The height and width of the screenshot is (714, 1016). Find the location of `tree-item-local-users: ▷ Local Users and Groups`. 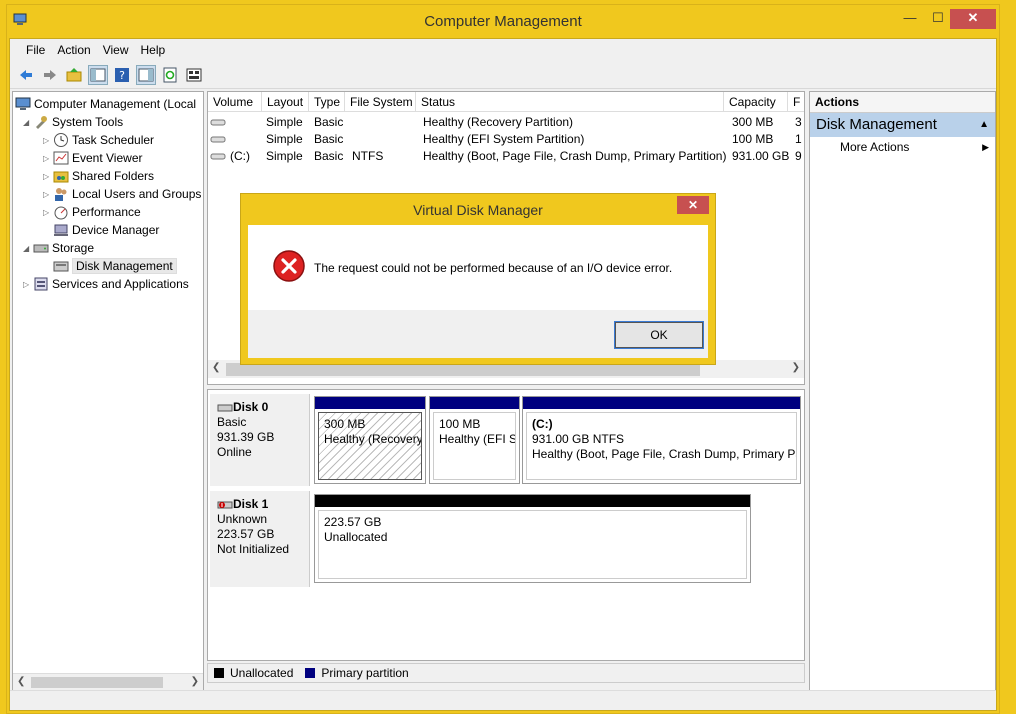

tree-item-local-users: ▷ Local Users and Groups is located at coordinates (122, 194).